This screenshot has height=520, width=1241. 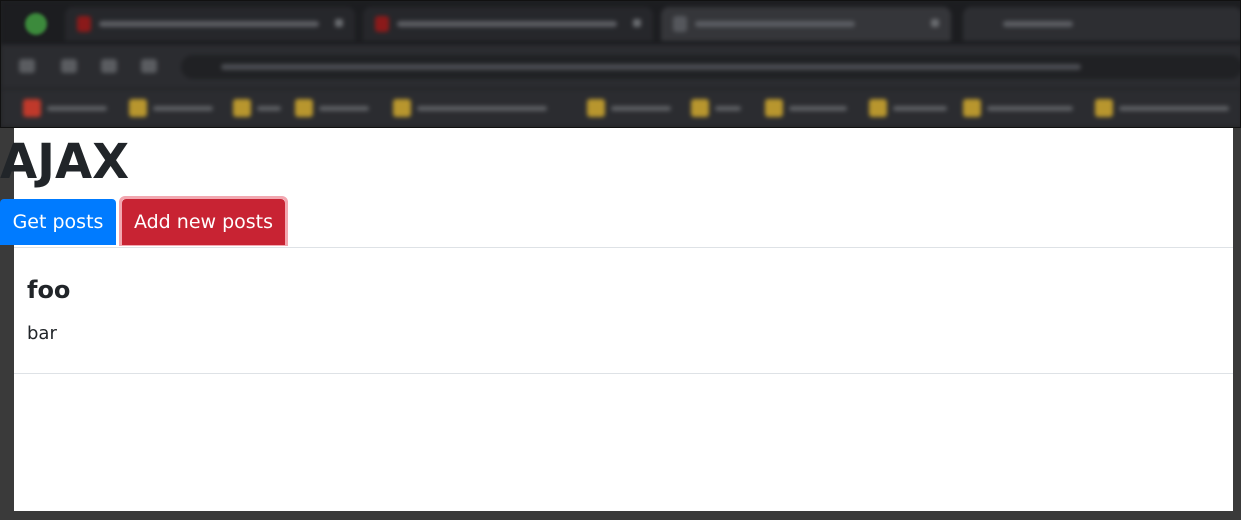 I want to click on browser-tab-active, so click(x=806, y=24).